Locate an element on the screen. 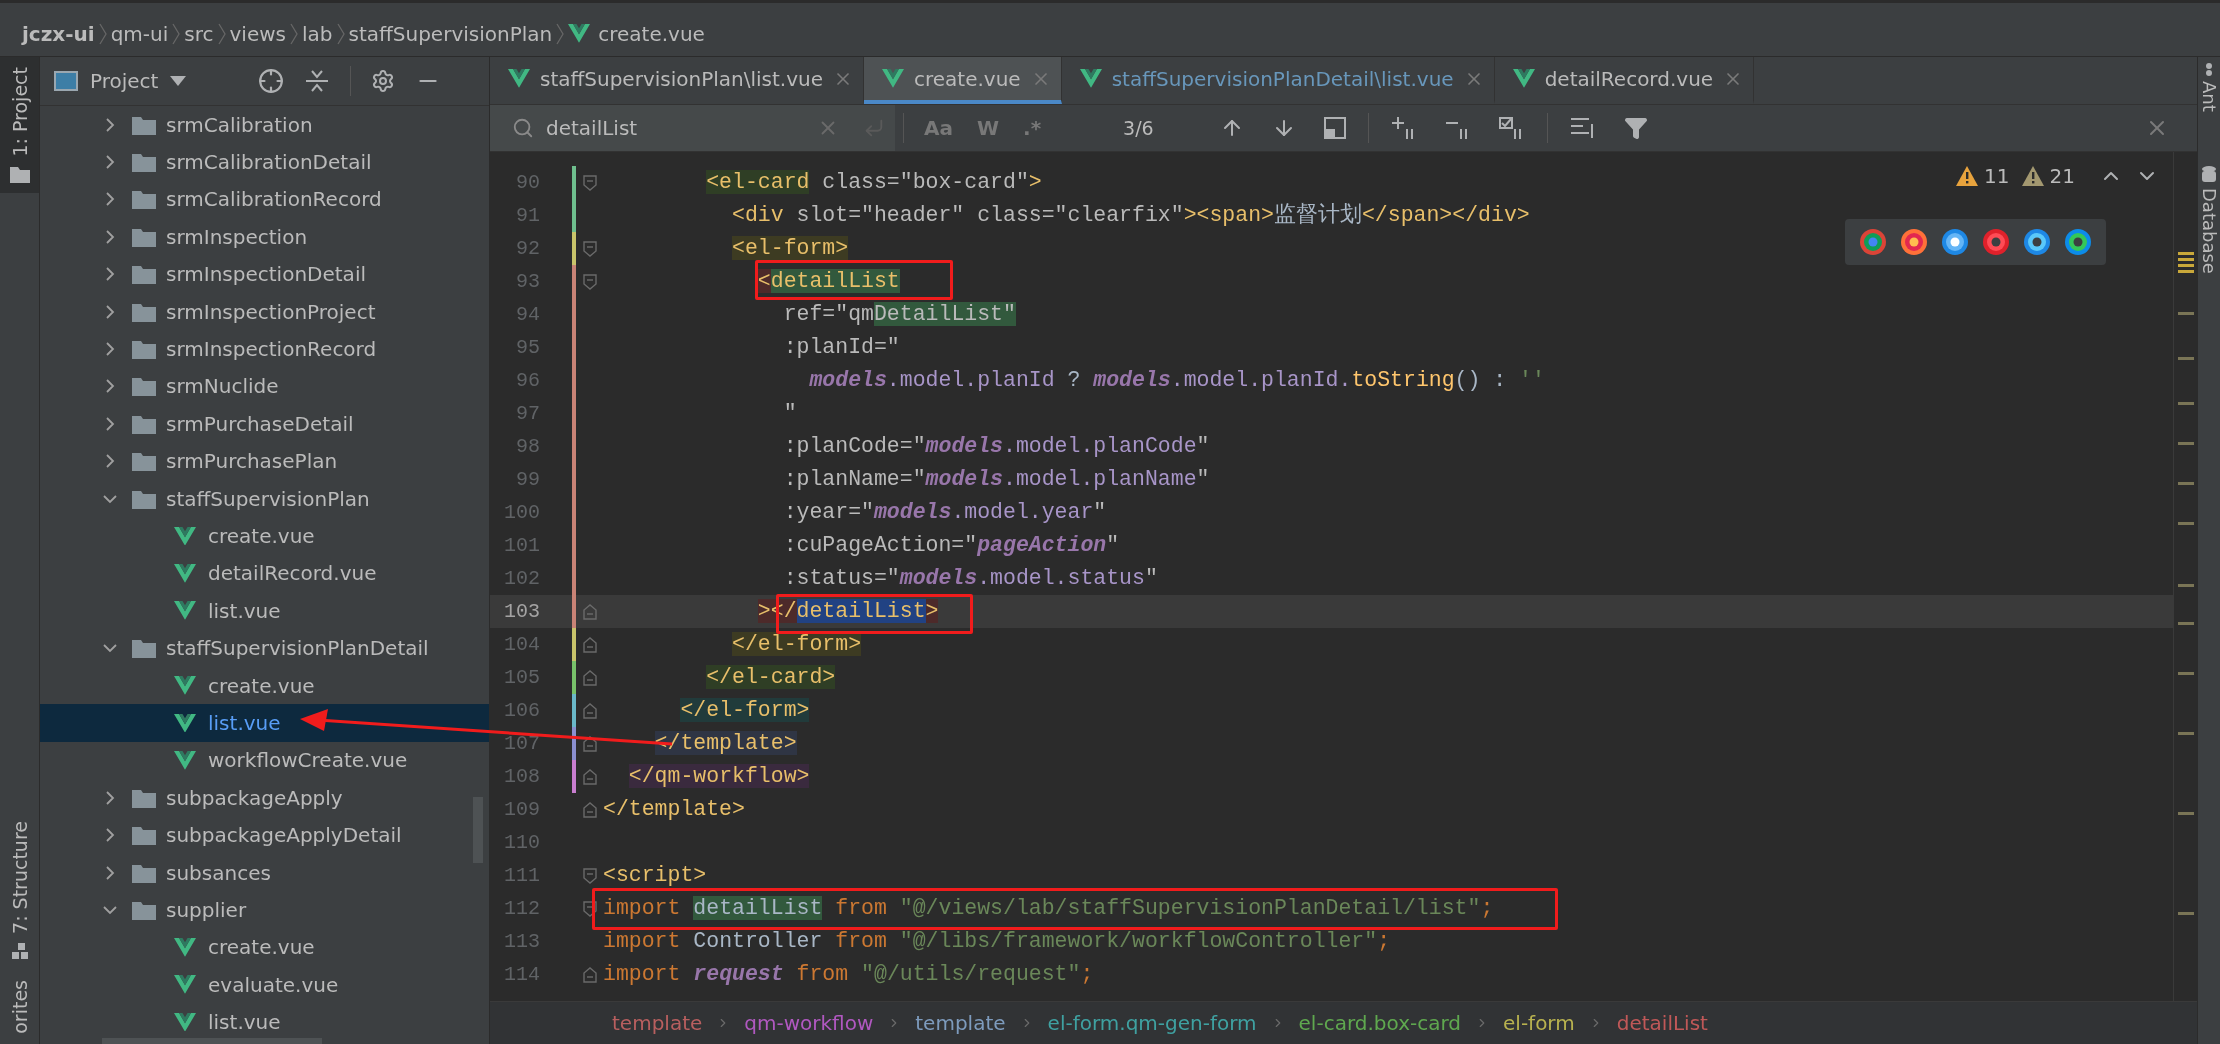 The image size is (2220, 1044). tree-item: supplier is located at coordinates (264, 910).